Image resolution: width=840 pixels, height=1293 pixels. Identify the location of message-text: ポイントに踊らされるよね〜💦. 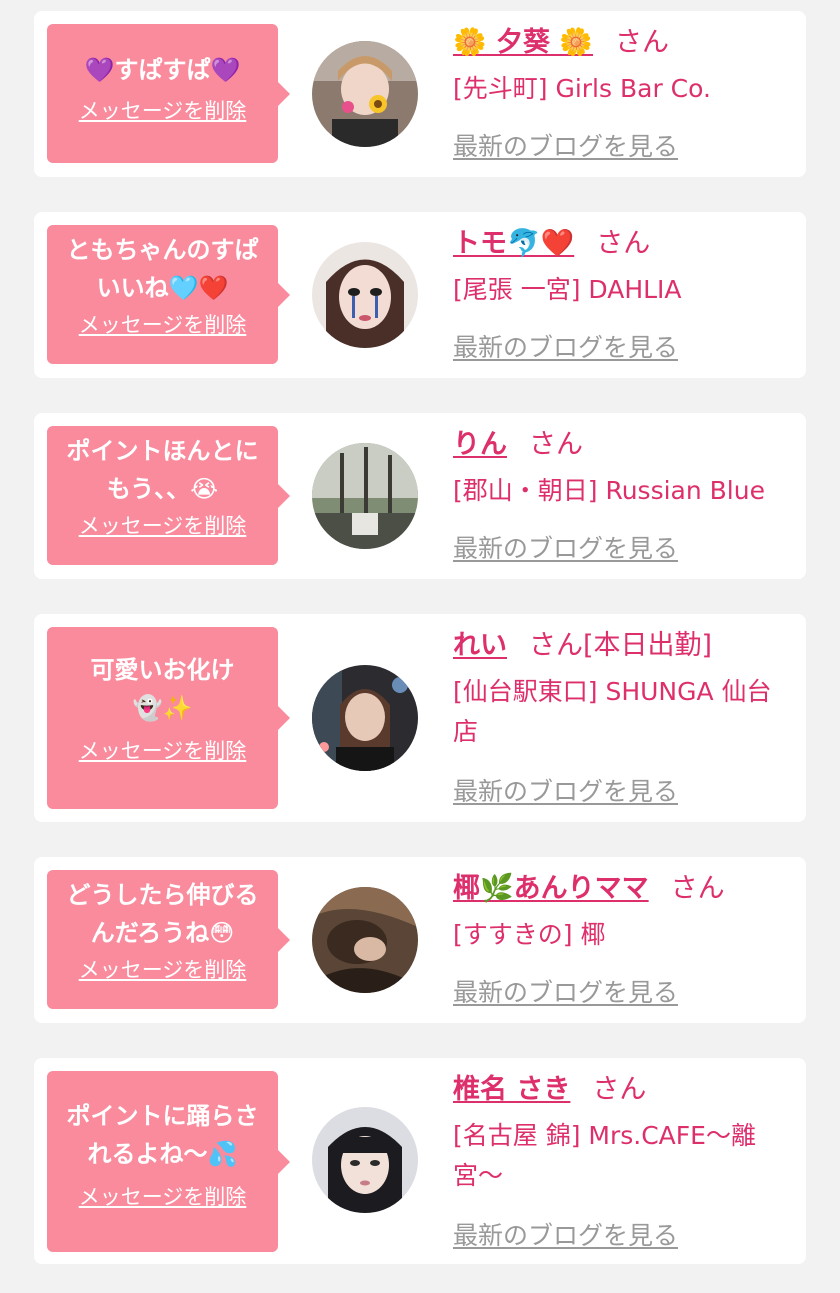
(162, 1135).